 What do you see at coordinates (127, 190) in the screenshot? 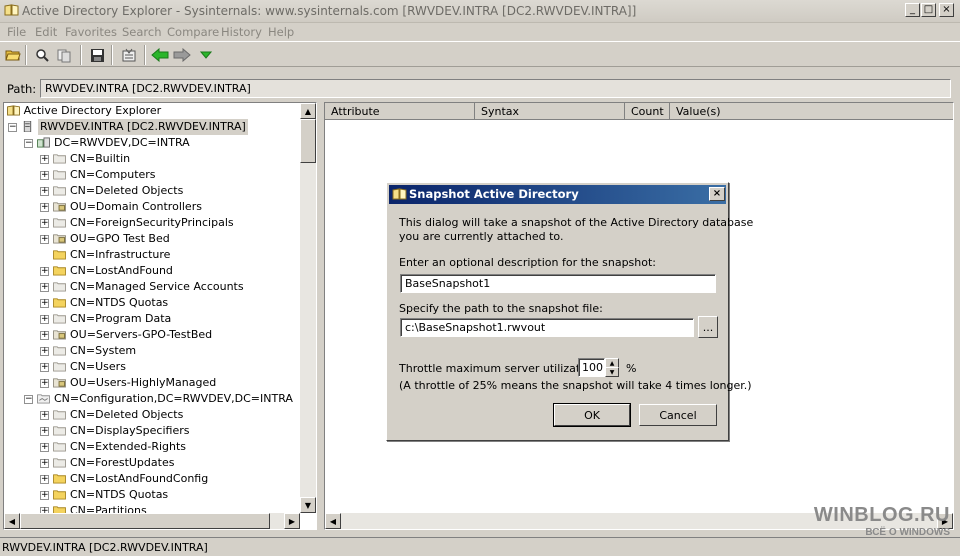
I see `tree-item-label: CN=Deleted Objects` at bounding box center [127, 190].